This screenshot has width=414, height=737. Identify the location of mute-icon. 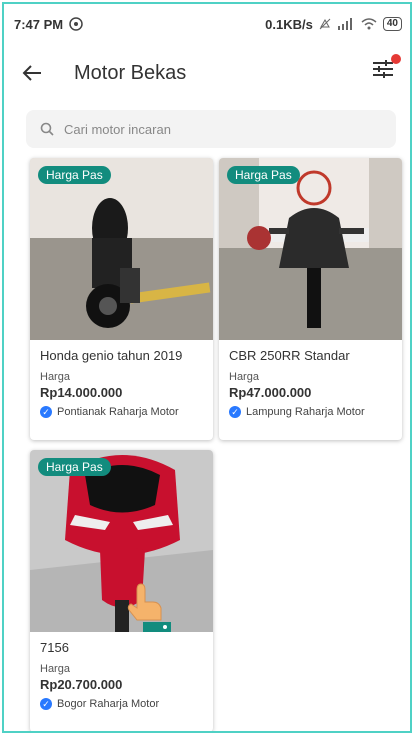
(325, 24).